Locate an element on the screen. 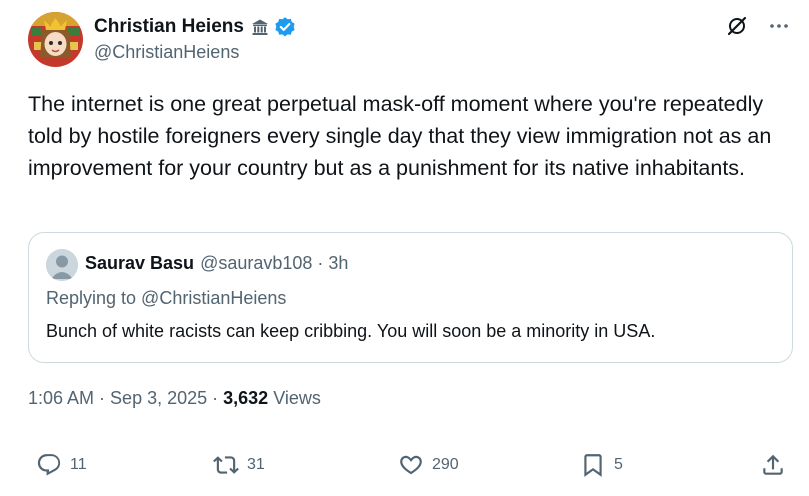 This screenshot has width=809, height=496. author-avatar is located at coordinates (55, 39).